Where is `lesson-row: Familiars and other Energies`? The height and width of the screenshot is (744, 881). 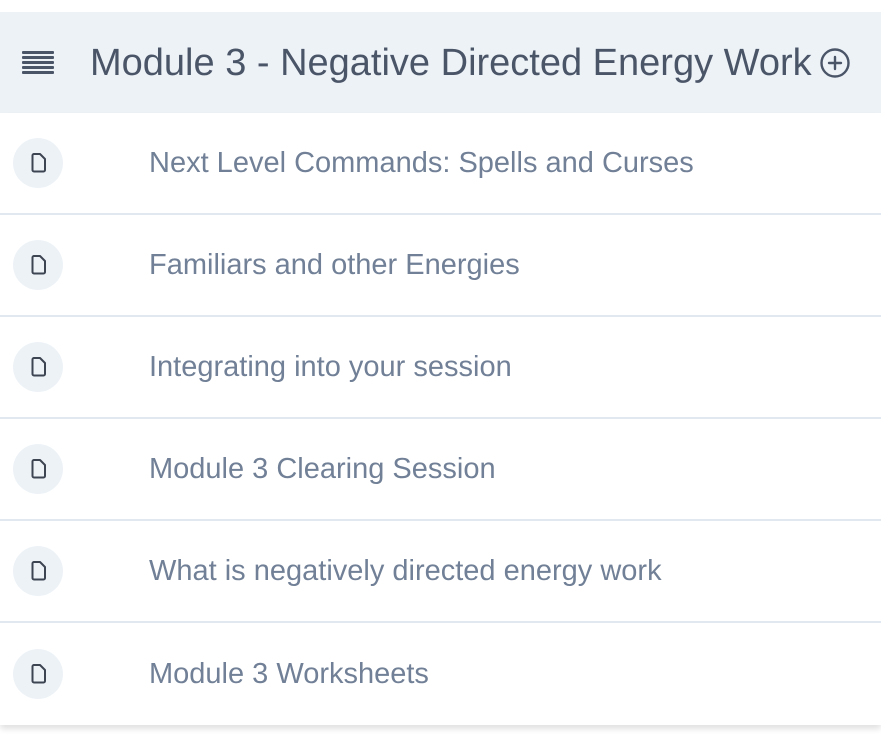 lesson-row: Familiars and other Energies is located at coordinates (440, 266).